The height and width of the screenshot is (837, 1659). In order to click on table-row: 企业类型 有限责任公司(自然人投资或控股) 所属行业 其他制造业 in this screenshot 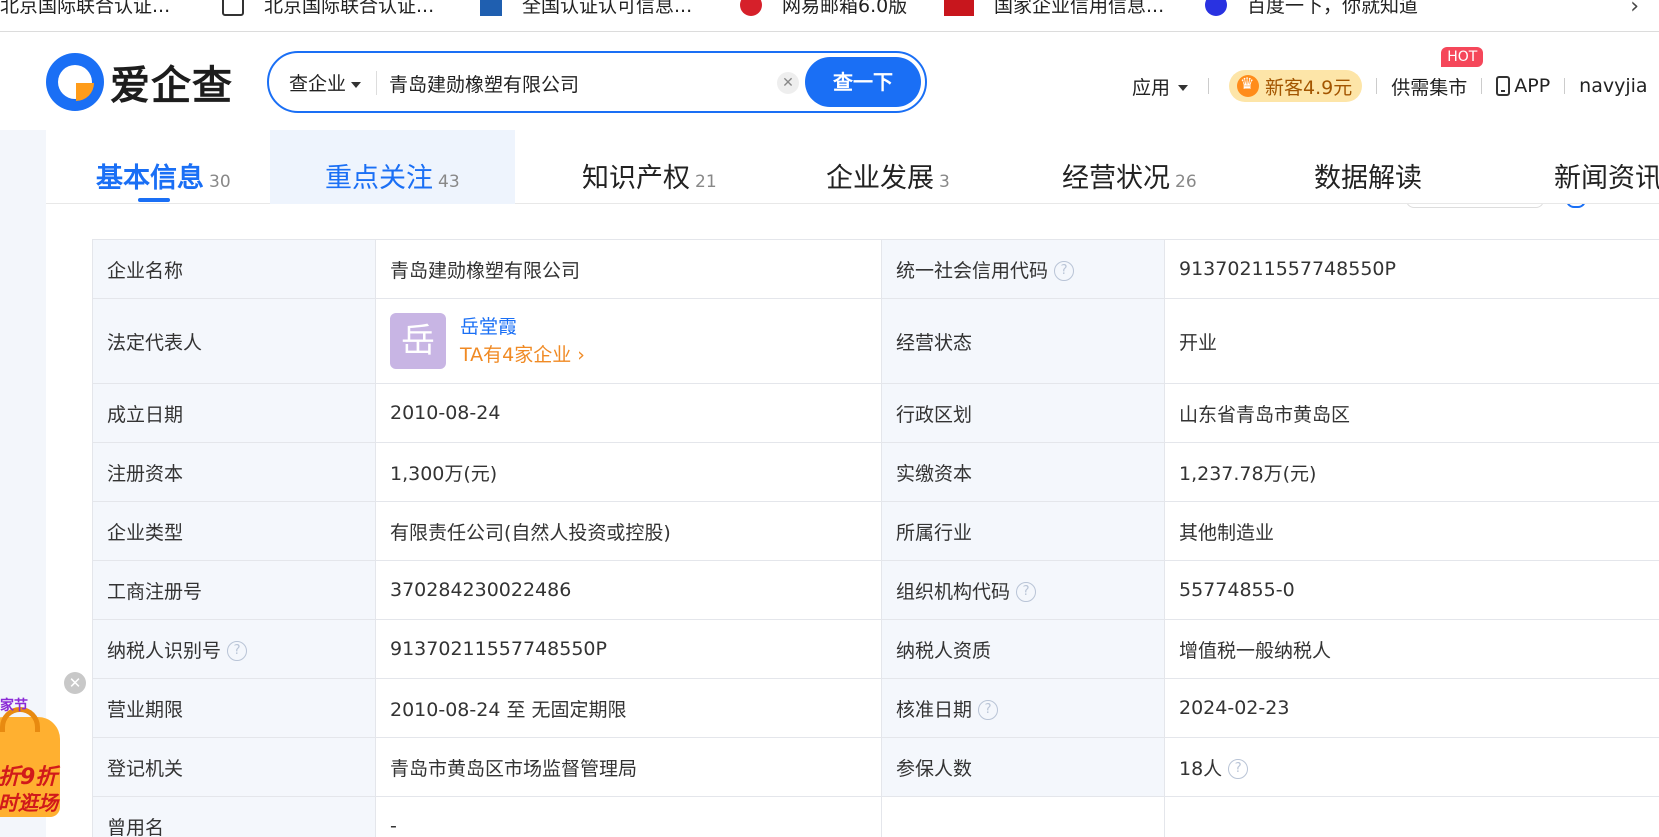, I will do `click(875, 531)`.